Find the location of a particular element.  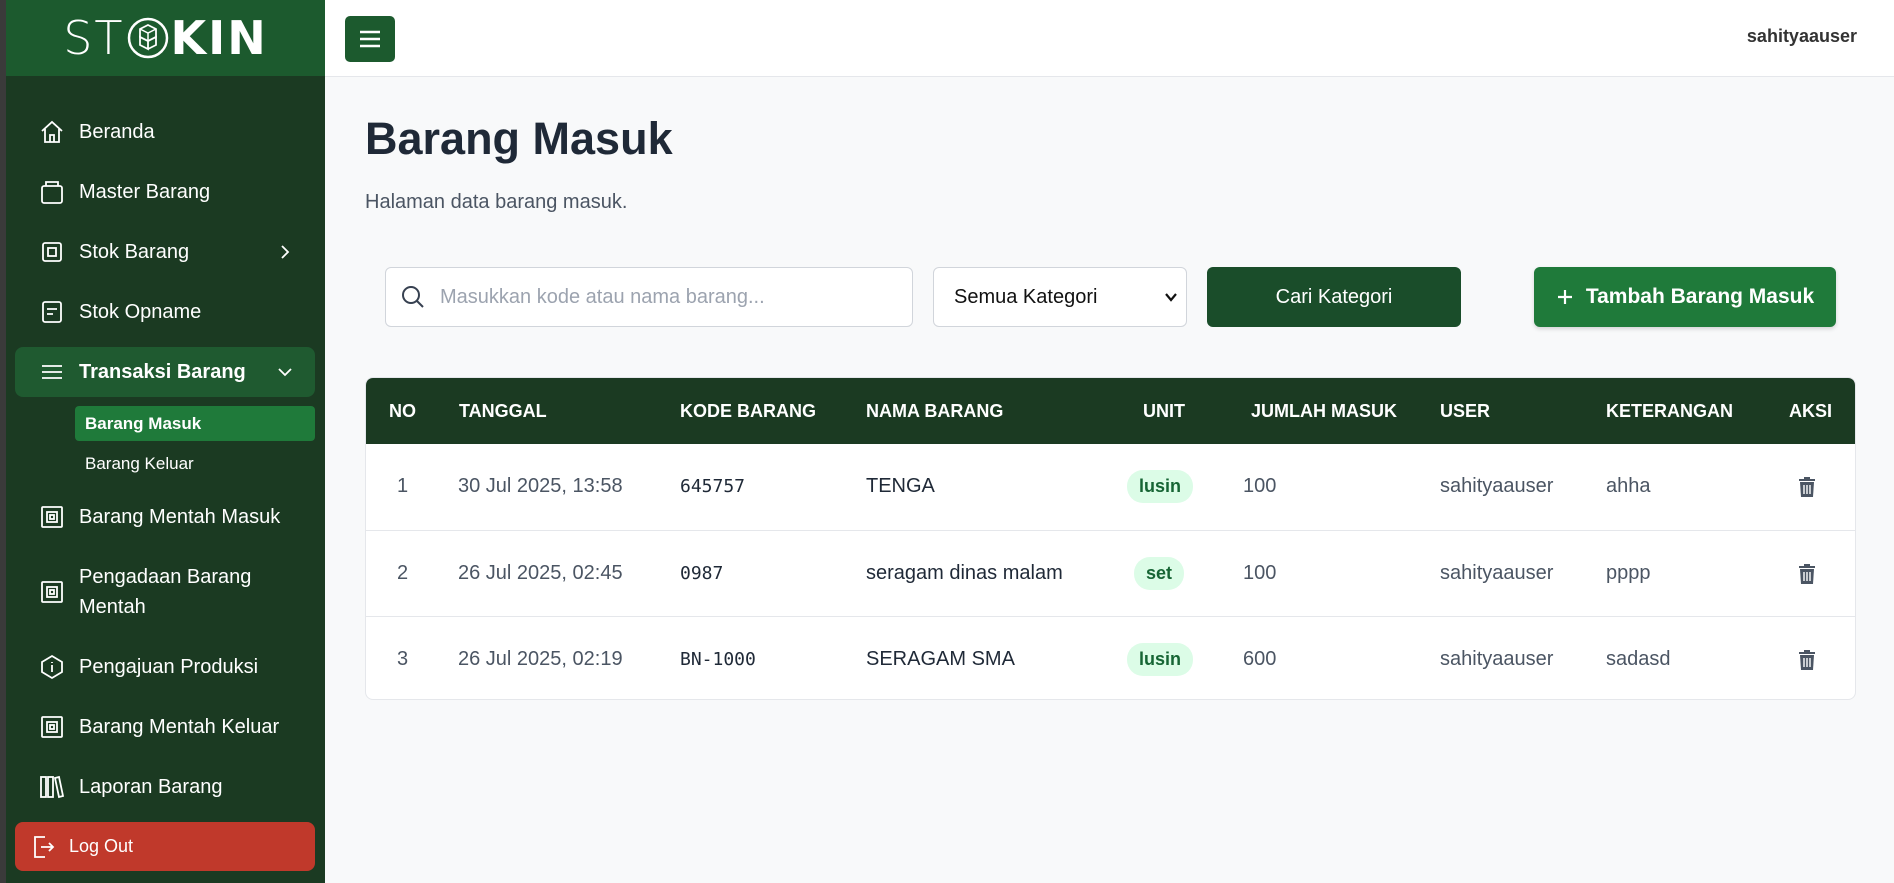

sidebar-item-pengadaan-barang-mentah: Pengadaan Barang Mentah is located at coordinates (165, 592).